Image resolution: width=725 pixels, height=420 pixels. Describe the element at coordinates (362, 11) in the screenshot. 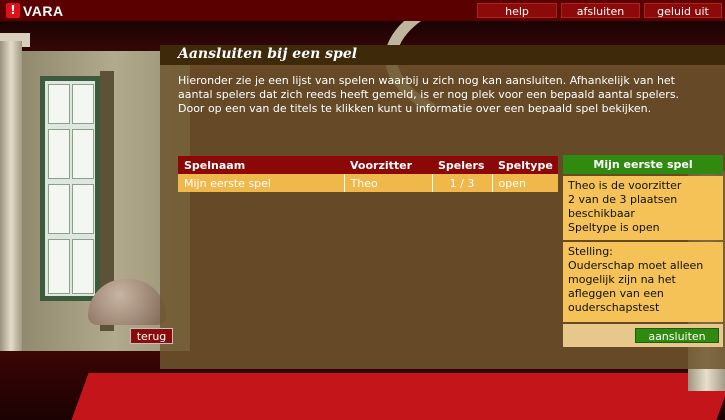

I see `top-bar: ! VARA help afsluiten geluid uit` at that location.